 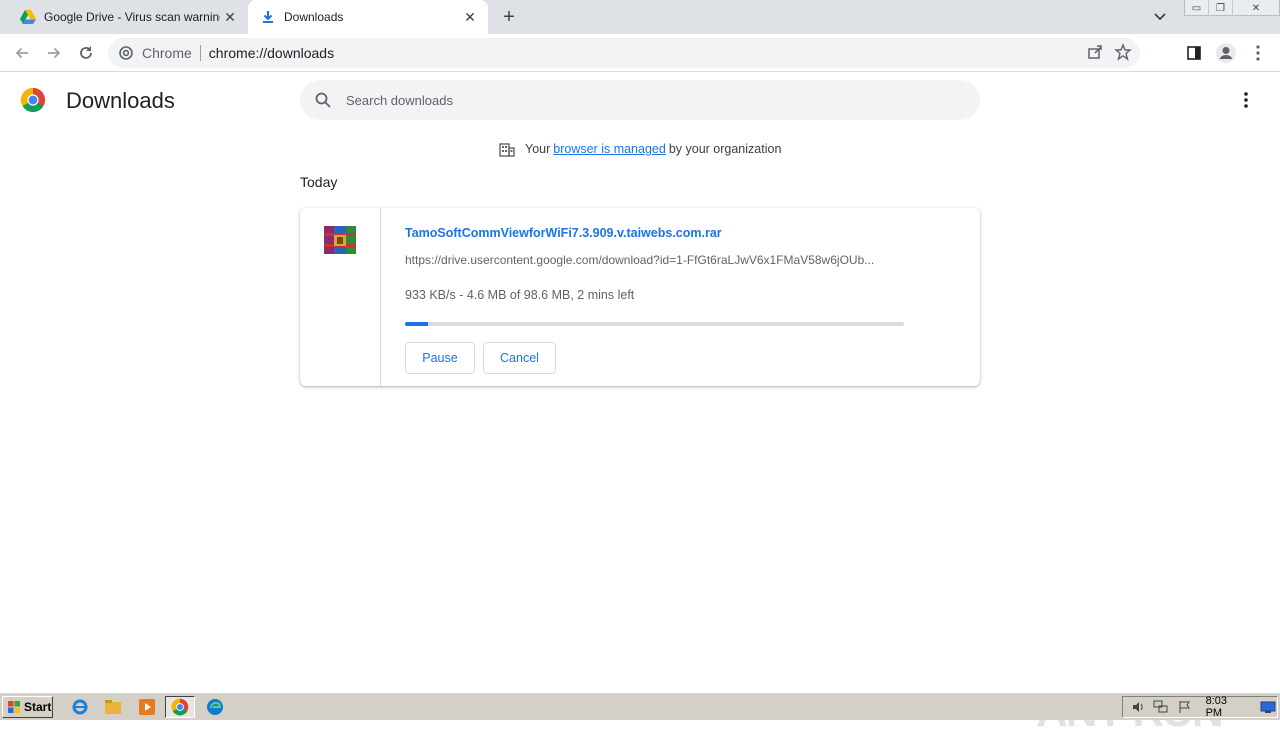 I want to click on forward-arrow-icon, so click(x=54, y=53).